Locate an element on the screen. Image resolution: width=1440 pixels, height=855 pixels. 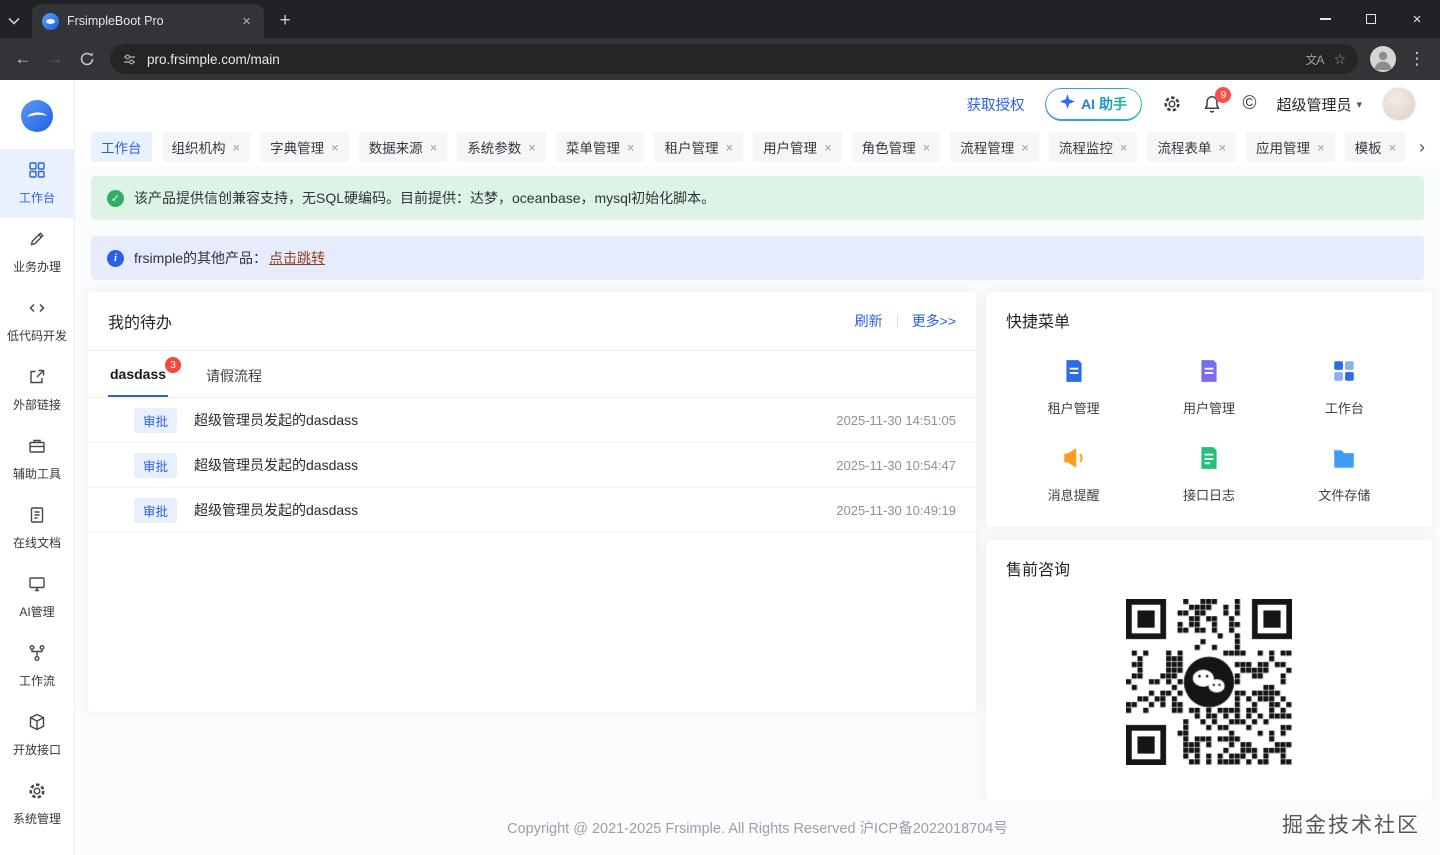
url-text: pro.frsimple.com/main is located at coordinates (721, 59).